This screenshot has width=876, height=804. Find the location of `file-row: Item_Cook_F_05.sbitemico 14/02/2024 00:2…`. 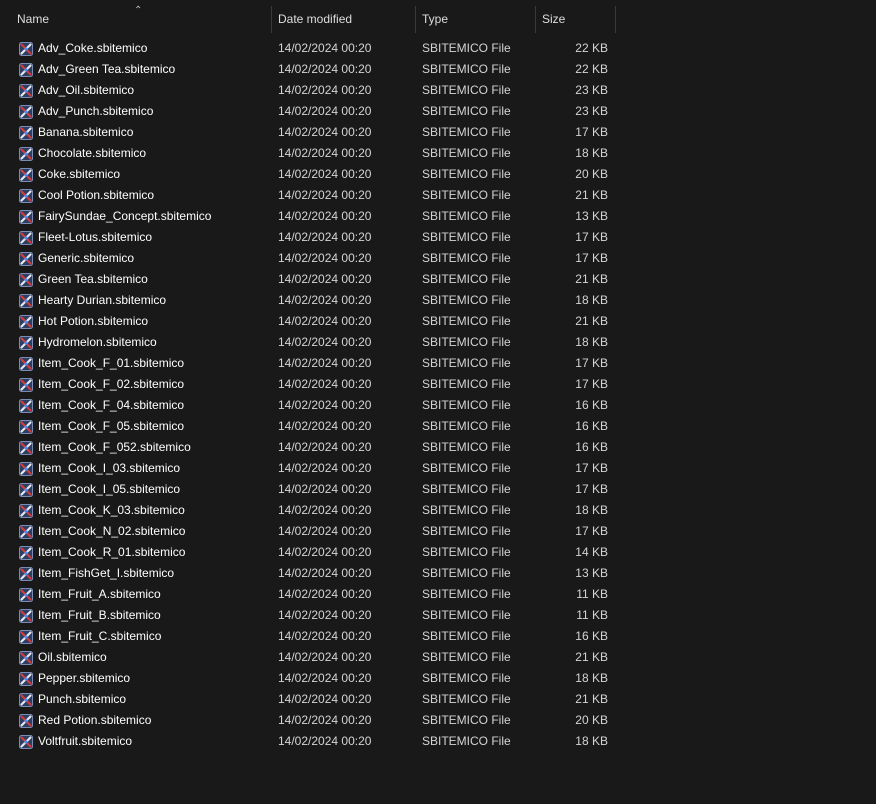

file-row: Item_Cook_F_05.sbitemico 14/02/2024 00:2… is located at coordinates (438, 426).